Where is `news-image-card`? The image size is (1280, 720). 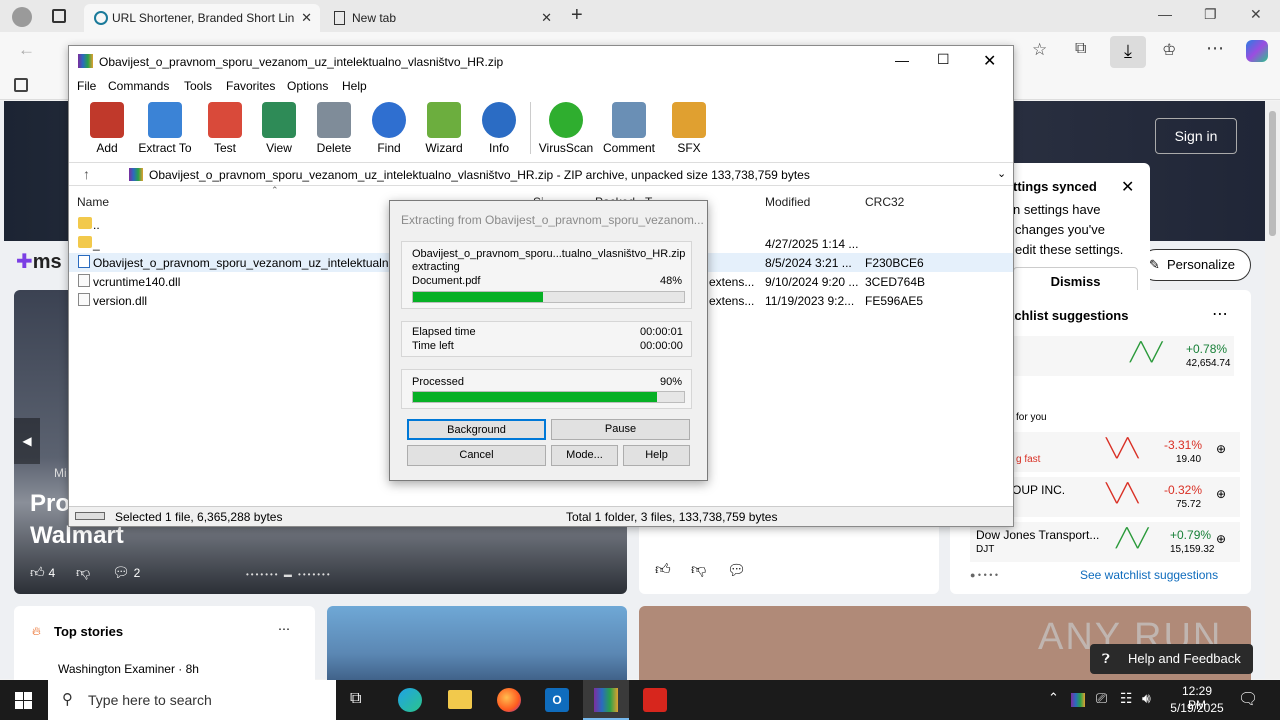 news-image-card is located at coordinates (477, 646).